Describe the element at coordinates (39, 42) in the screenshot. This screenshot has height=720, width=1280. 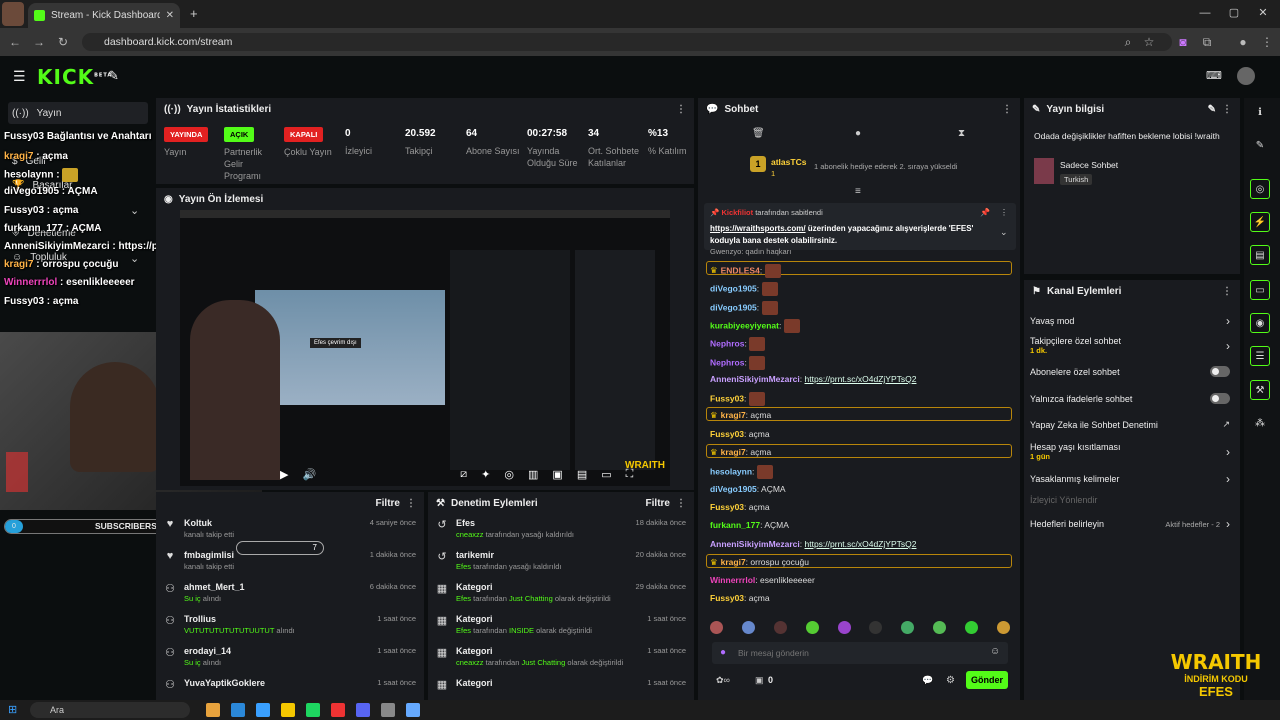
I see `forward-icon: →` at that location.